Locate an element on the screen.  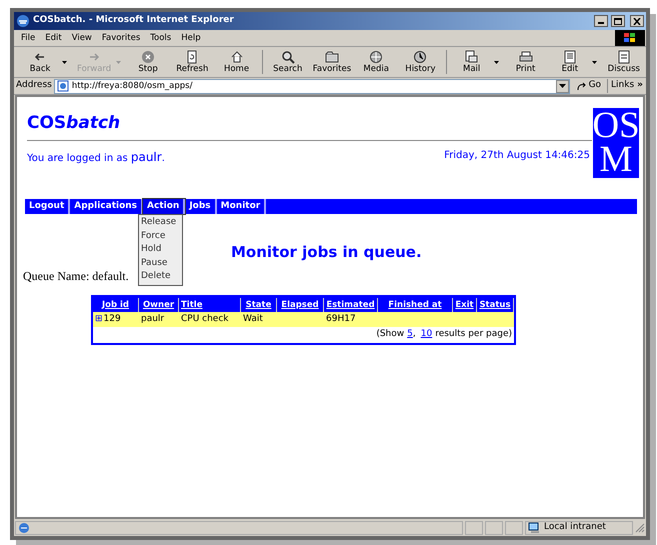
links-button: Links is located at coordinates (622, 86).